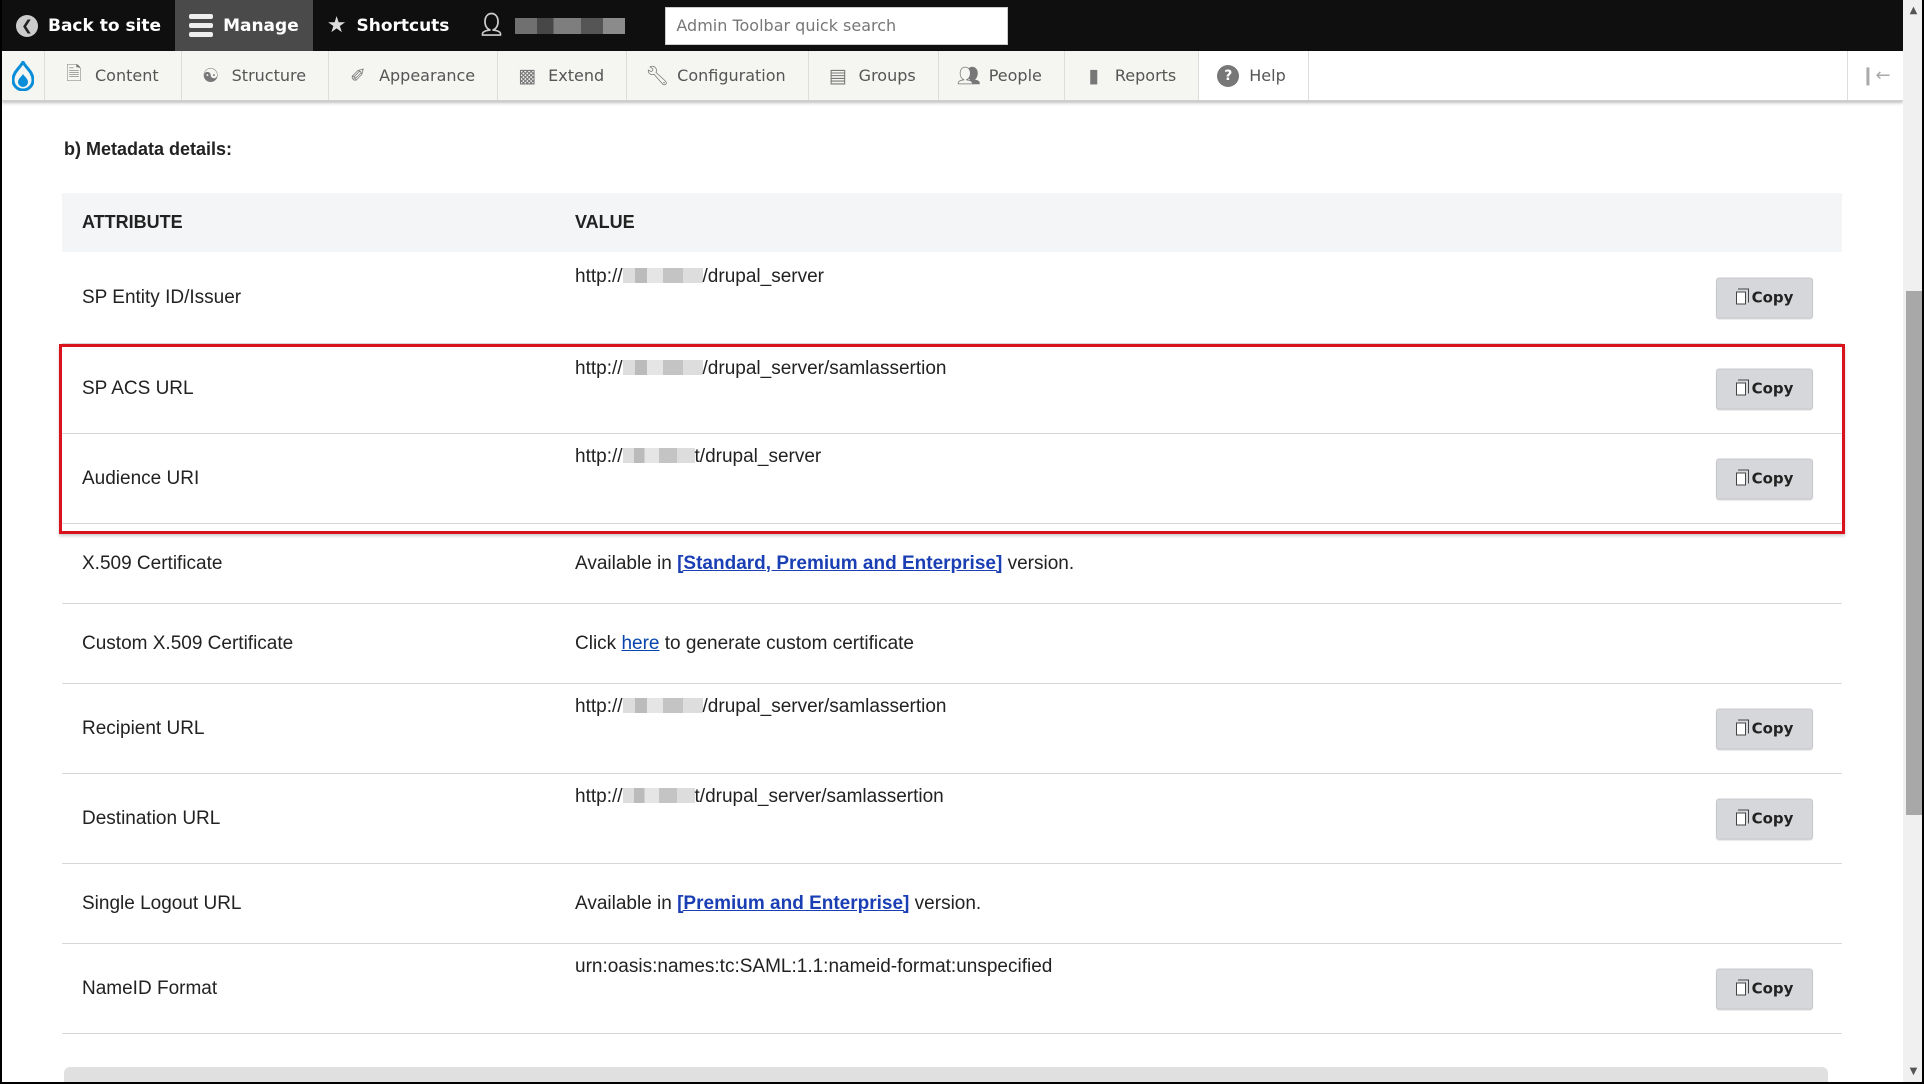 The image size is (1924, 1084). What do you see at coordinates (27, 25) in the screenshot?
I see `chevron-left-icon: ❮` at bounding box center [27, 25].